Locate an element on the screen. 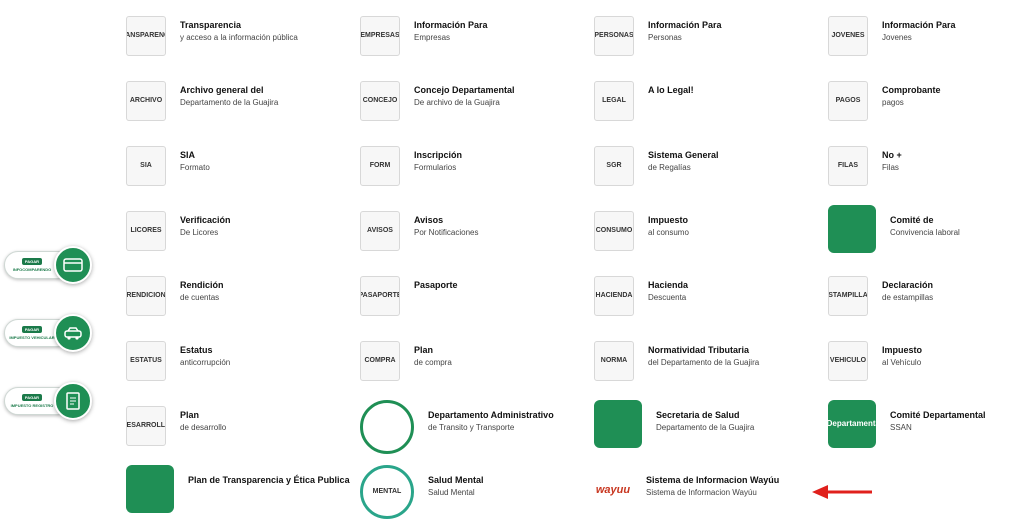 The image size is (1032, 528). service-card: Comité de Convivencia laboral is located at coordinates (927, 235).